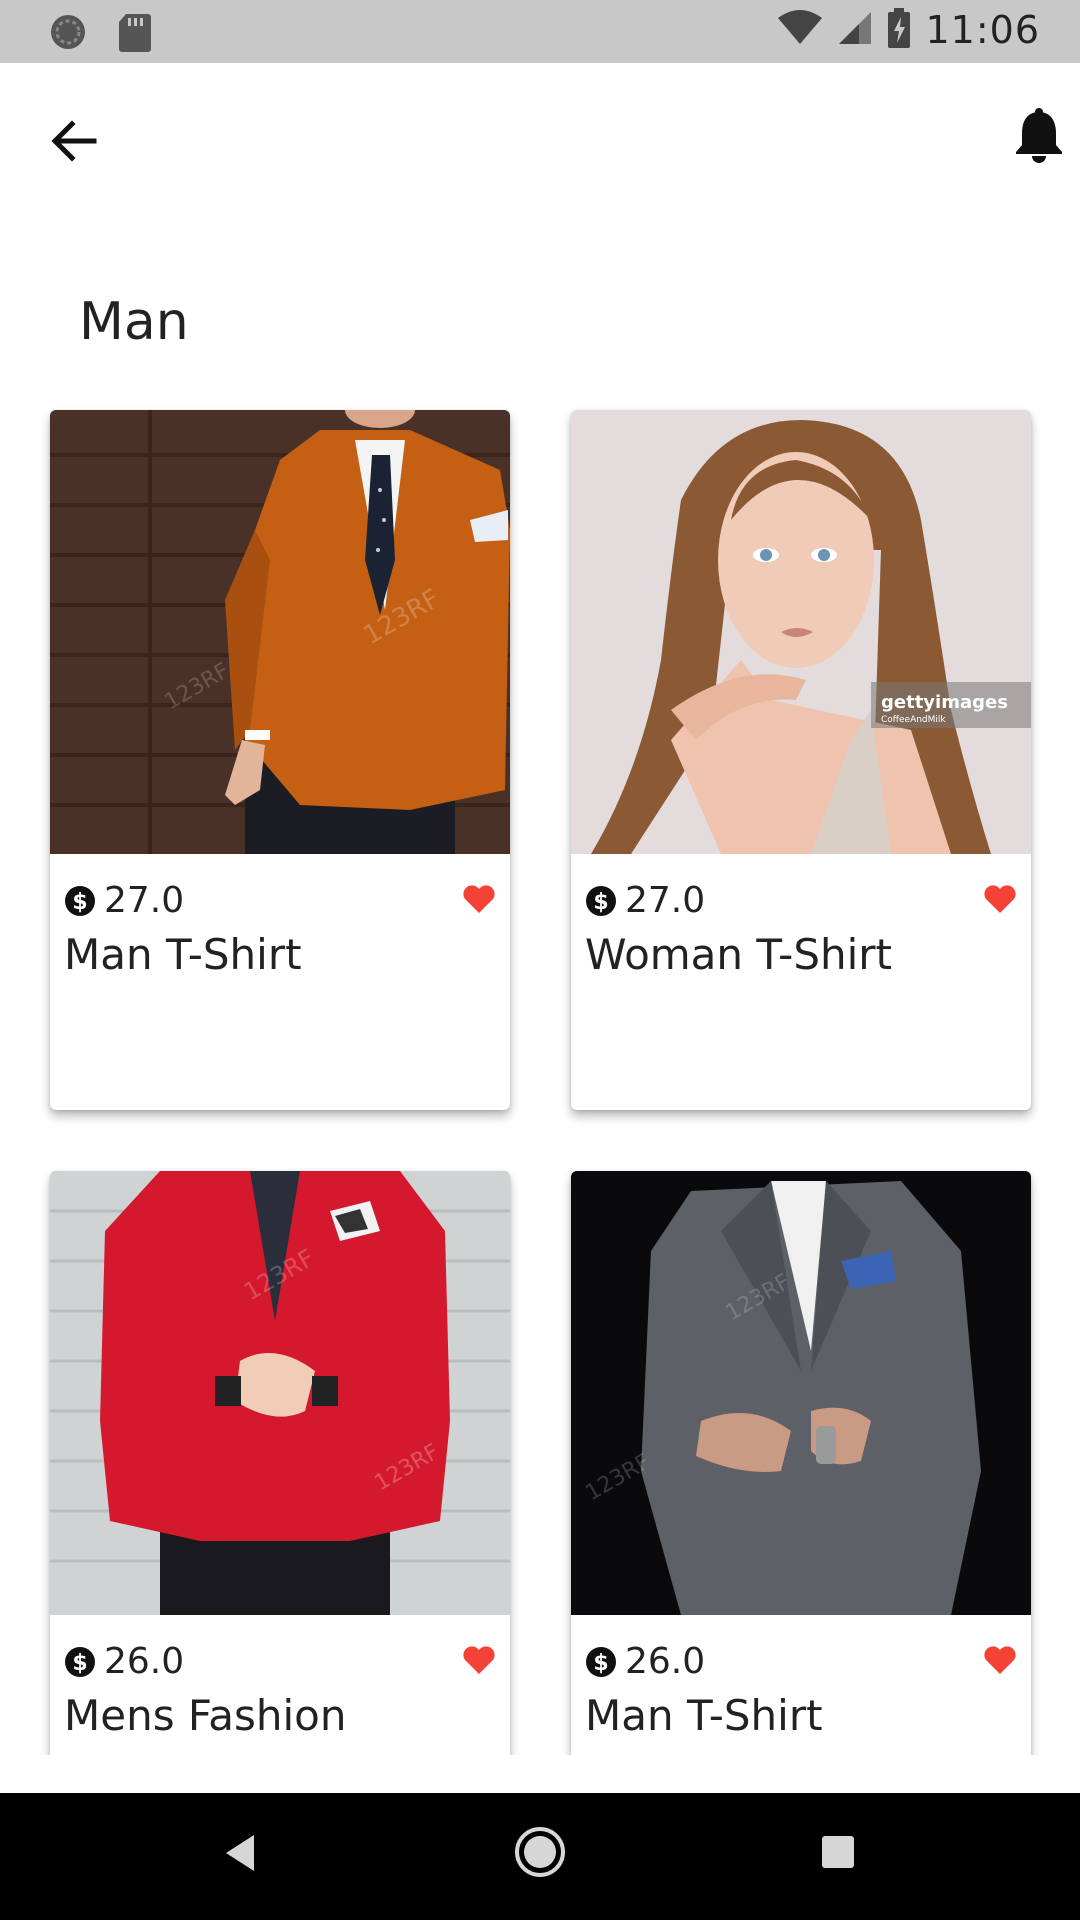  What do you see at coordinates (205, 1715) in the screenshot?
I see `product-name: Mens Fashion` at bounding box center [205, 1715].